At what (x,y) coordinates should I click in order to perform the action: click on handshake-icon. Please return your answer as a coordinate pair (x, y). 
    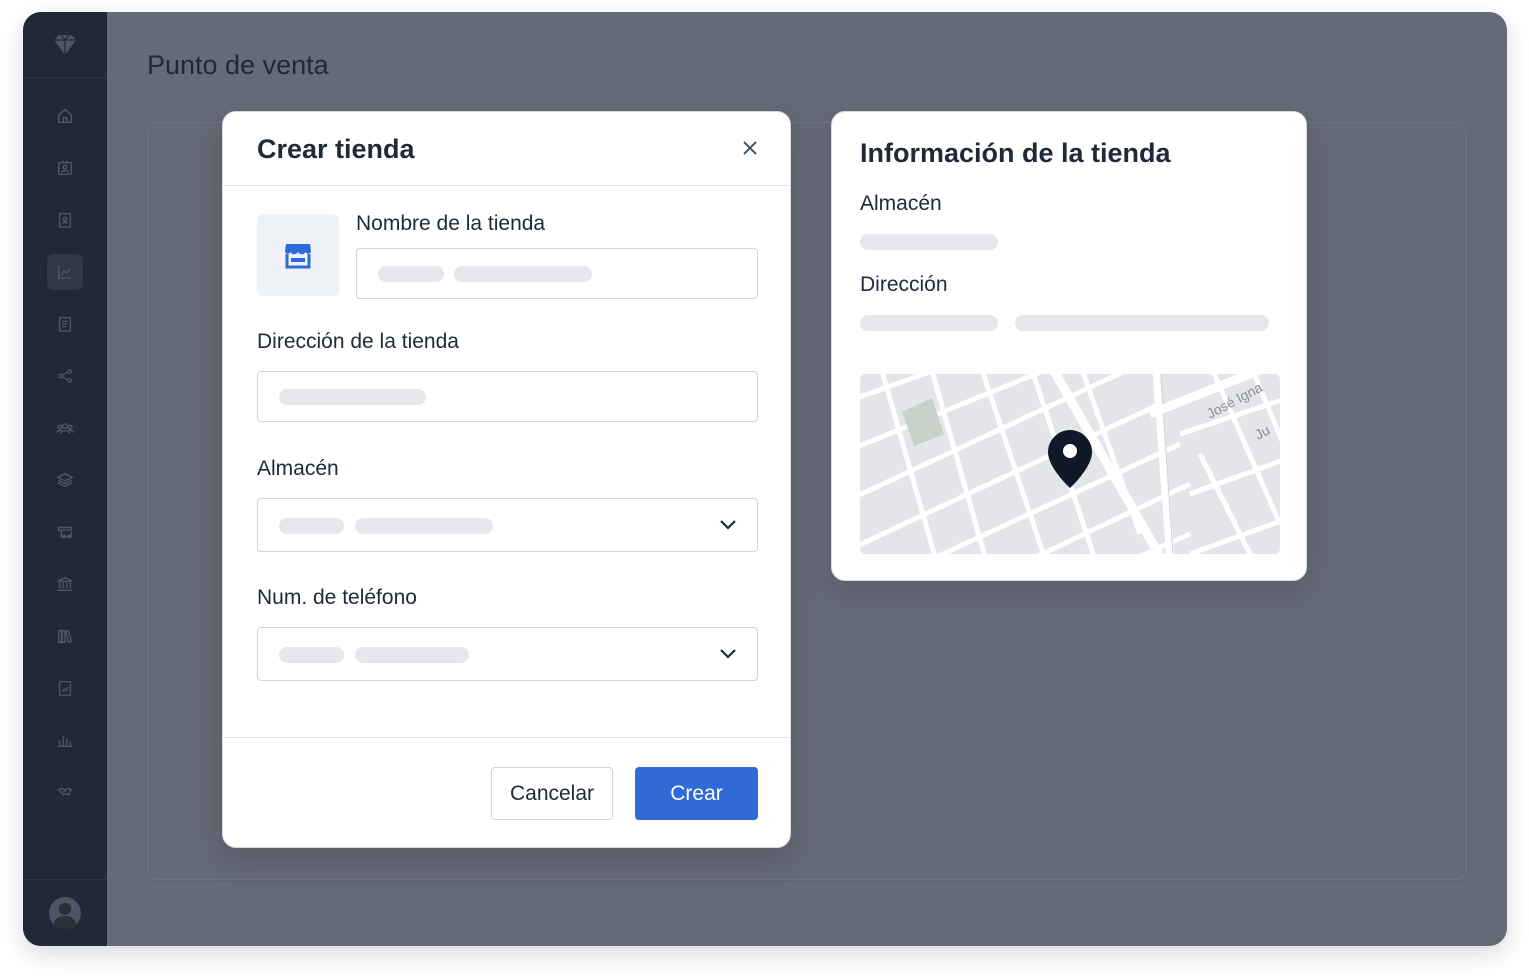
    Looking at the image, I should click on (65, 792).